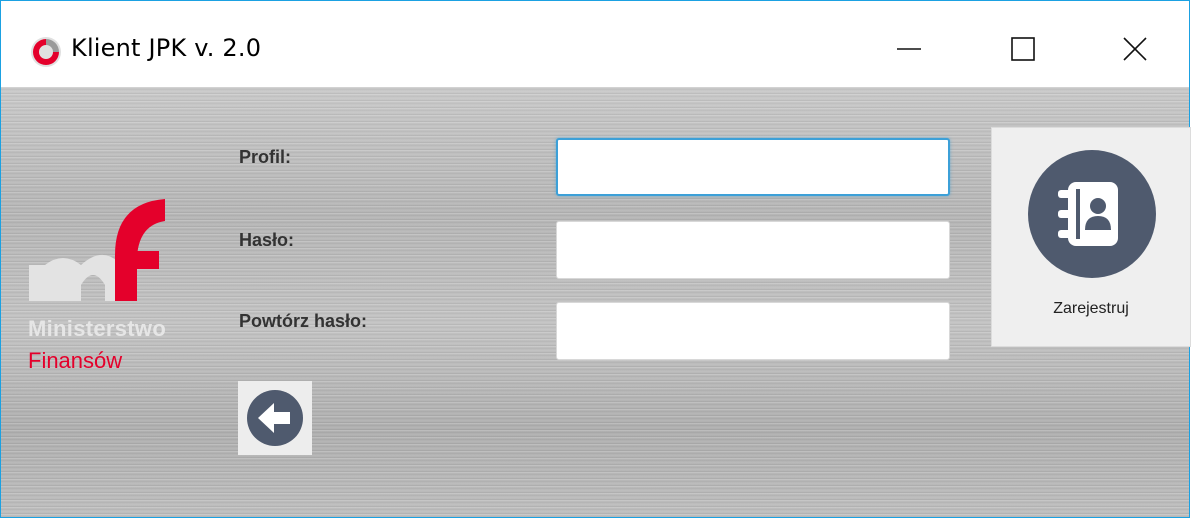 Image resolution: width=1192 pixels, height=520 pixels. I want to click on logo-text-finansow: Finansów, so click(75, 360).